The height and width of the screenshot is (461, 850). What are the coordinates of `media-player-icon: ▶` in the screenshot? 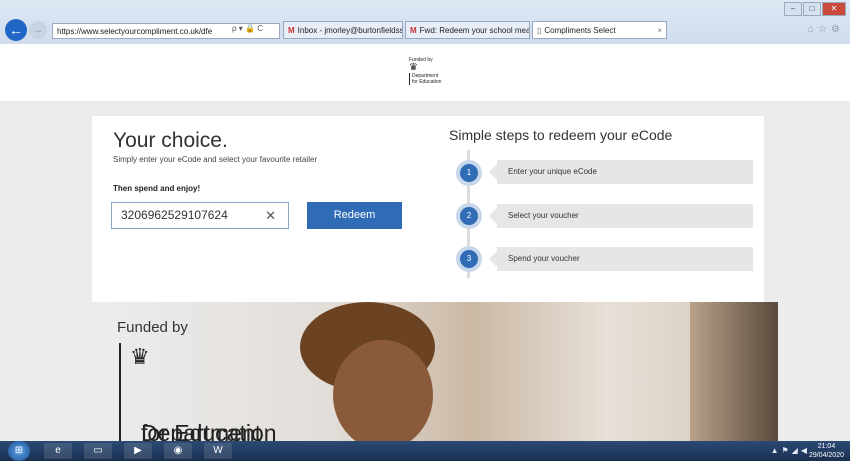 It's located at (138, 451).